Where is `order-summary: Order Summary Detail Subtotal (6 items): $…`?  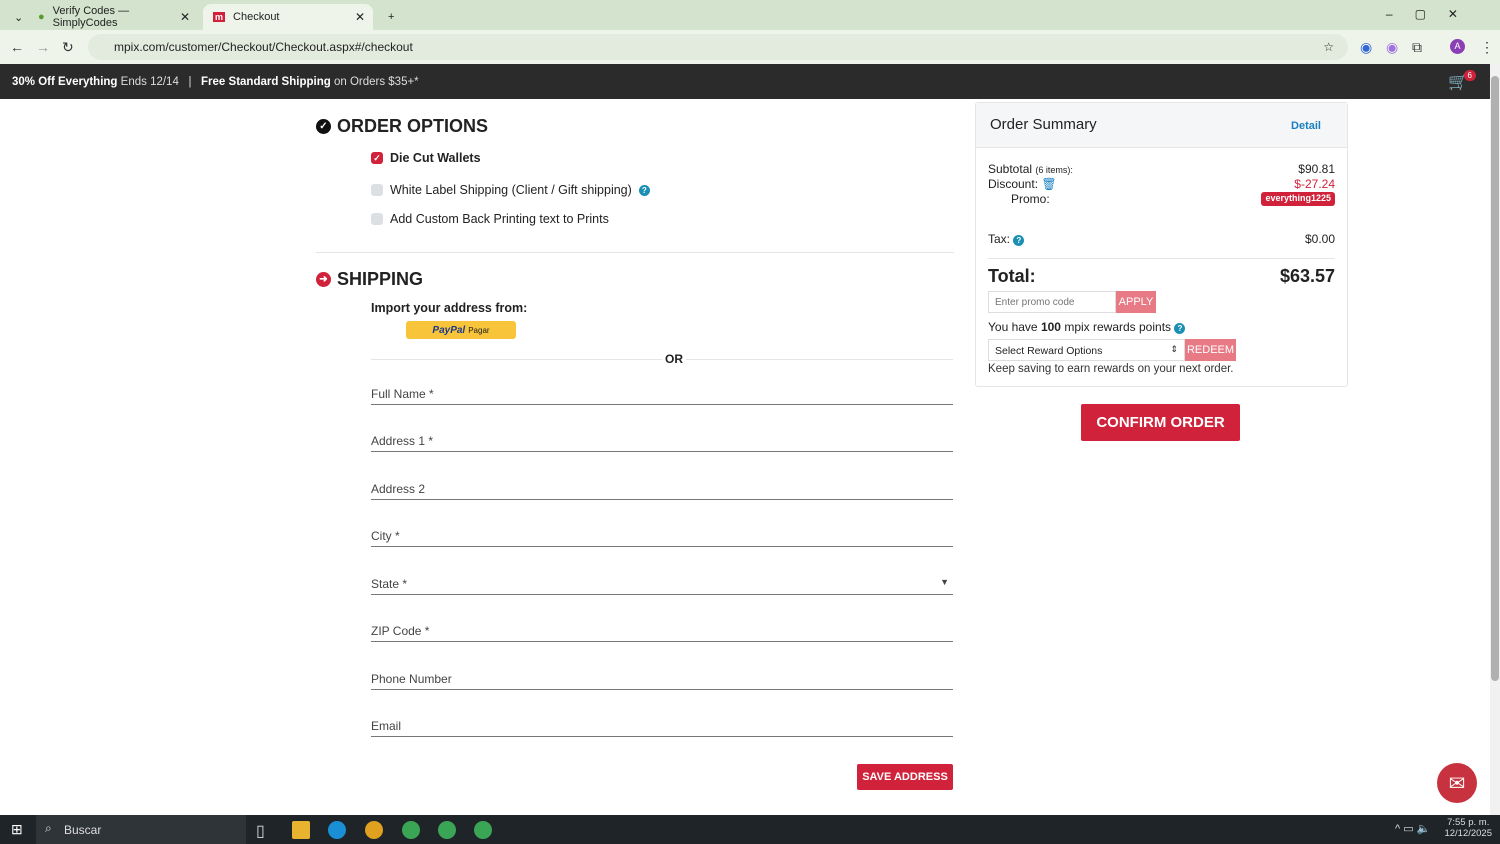
order-summary: Order Summary Detail Subtotal (6 items): $… is located at coordinates (1161, 244).